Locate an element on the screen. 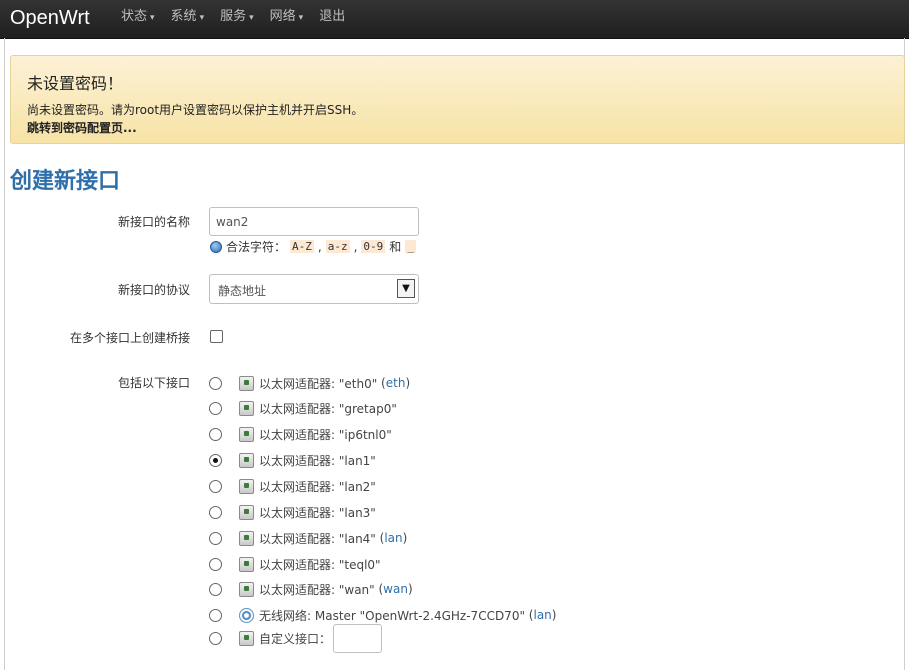  chevron-down-icon: ▼ is located at coordinates (406, 288).